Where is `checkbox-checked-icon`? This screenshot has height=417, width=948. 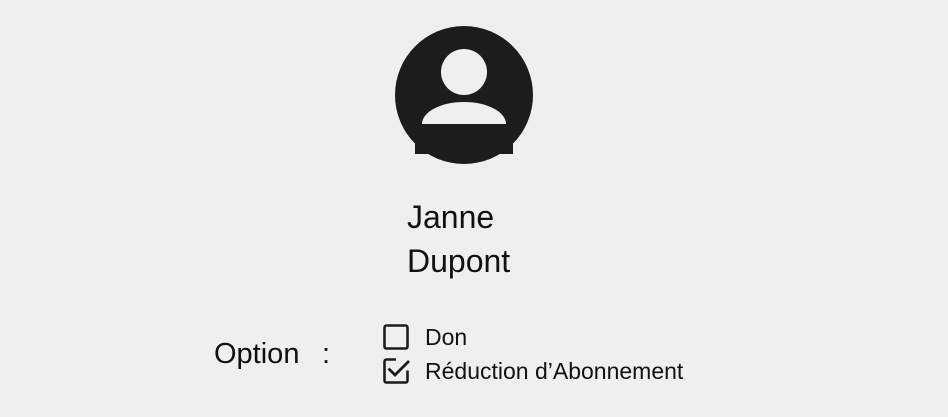 checkbox-checked-icon is located at coordinates (396, 371).